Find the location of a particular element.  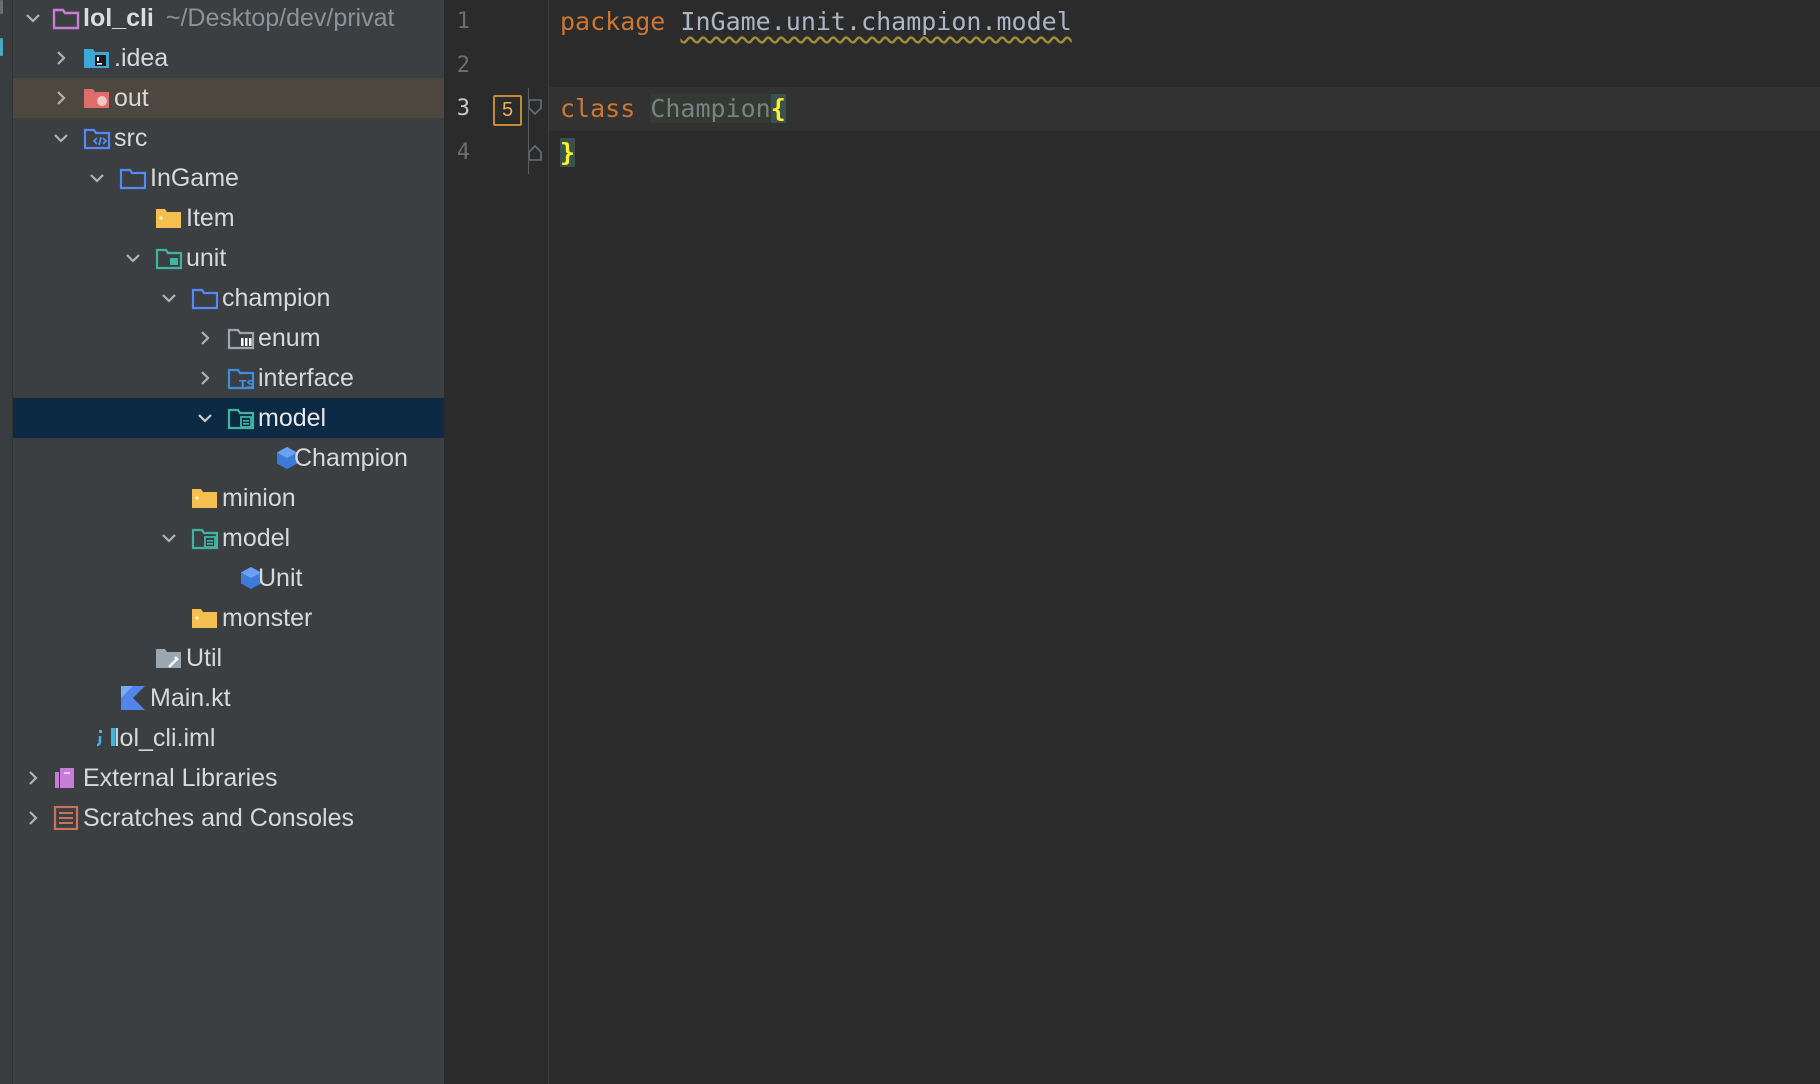

package-name: InGame.unit.champion.model is located at coordinates (876, 21).